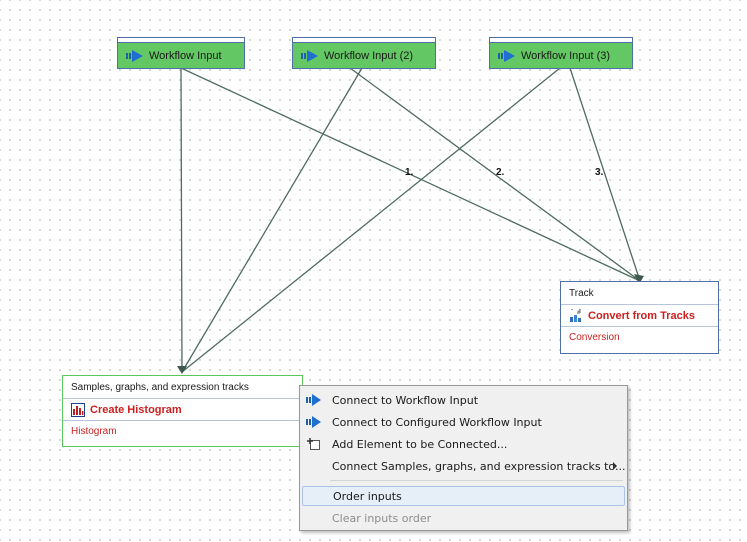  I want to click on workflow-input-node-2: Workflow Input (2), so click(364, 53).